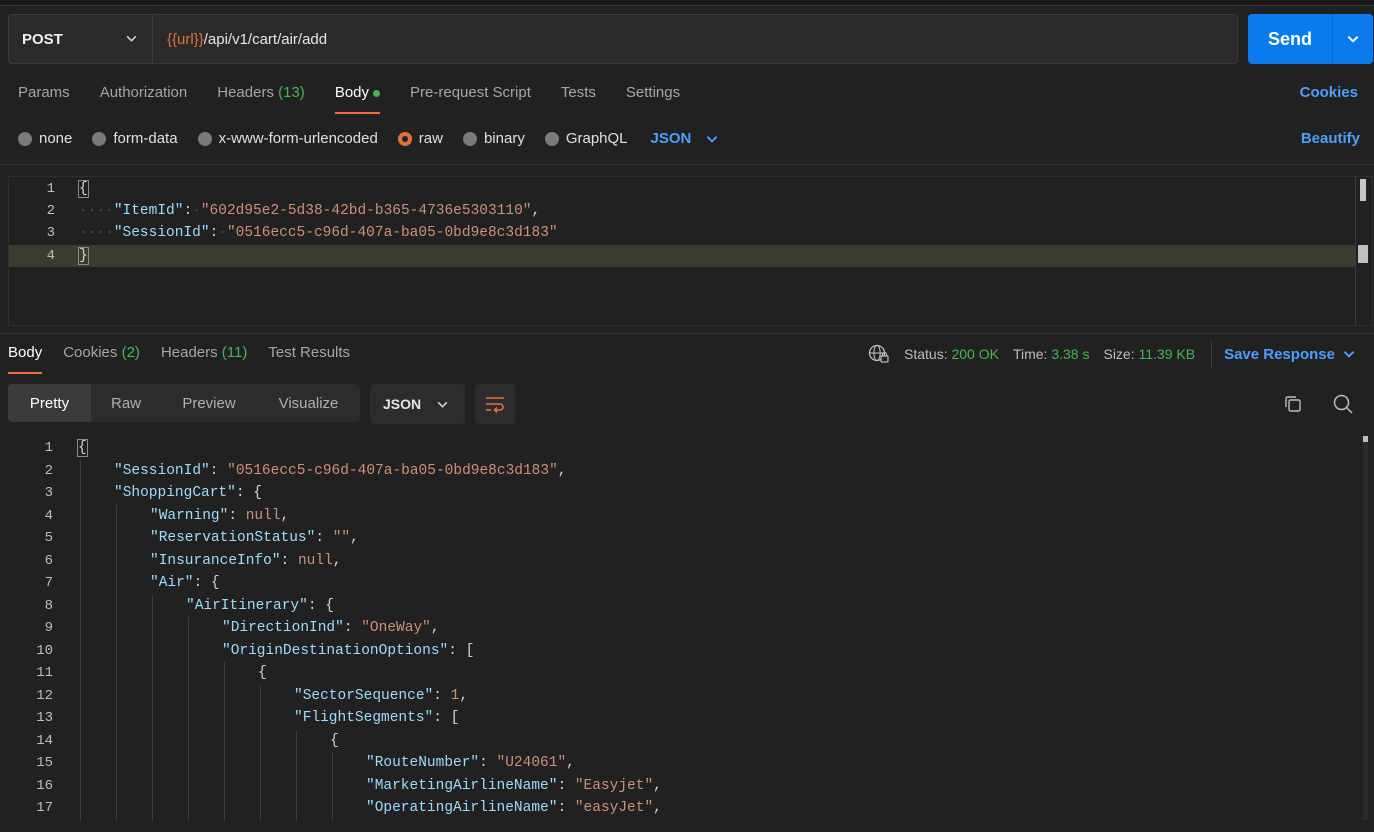  What do you see at coordinates (377, 93) in the screenshot?
I see `body-modified-dot` at bounding box center [377, 93].